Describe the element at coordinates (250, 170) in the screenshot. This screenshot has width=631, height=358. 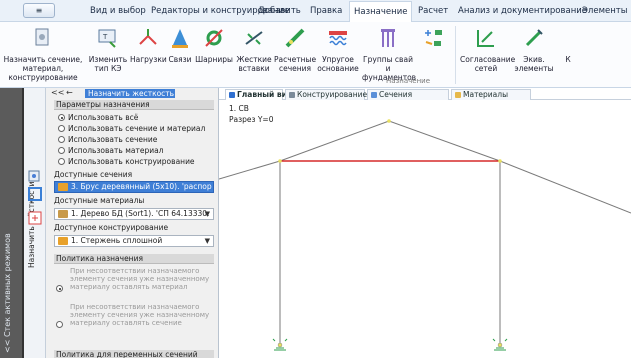
I see `left-eave-line` at that location.